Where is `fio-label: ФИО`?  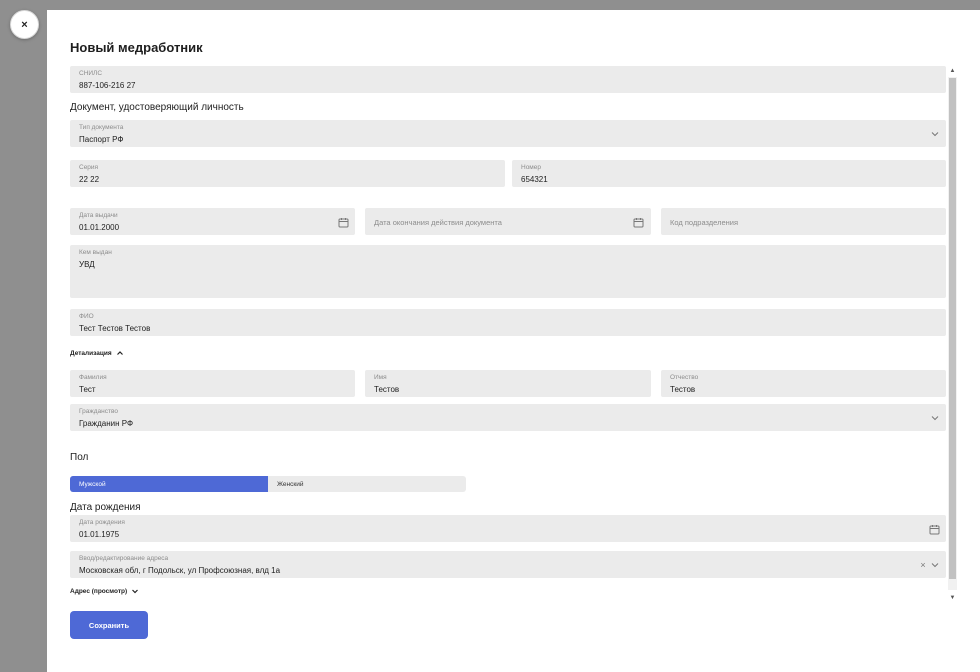
fio-label: ФИО is located at coordinates (86, 316).